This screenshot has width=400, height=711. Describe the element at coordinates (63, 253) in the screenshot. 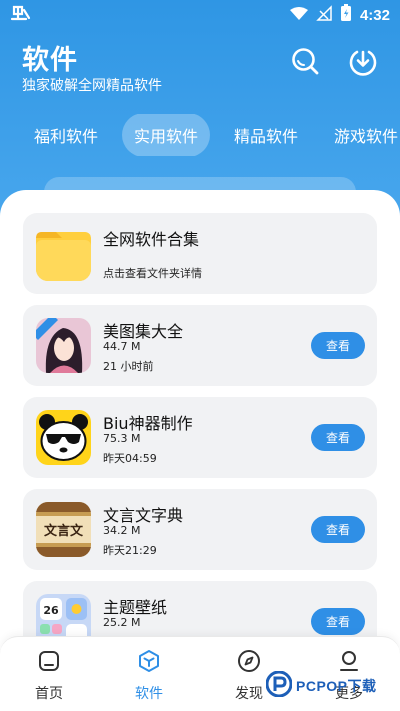

I see `folder-icon` at that location.